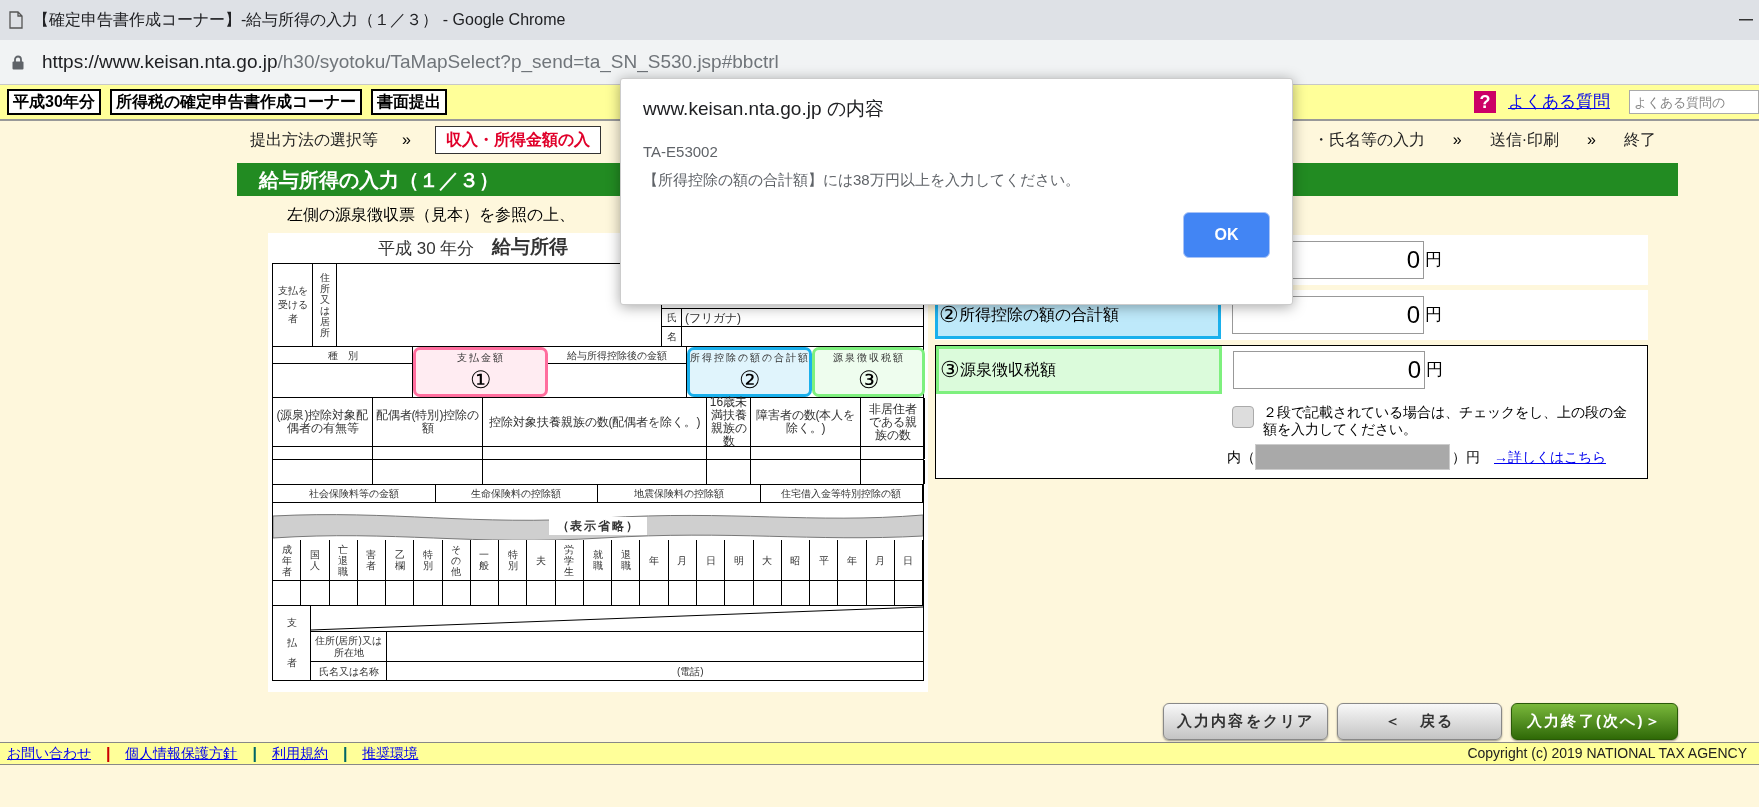  I want to click on breadcrumb-step: 終了, so click(1640, 140).